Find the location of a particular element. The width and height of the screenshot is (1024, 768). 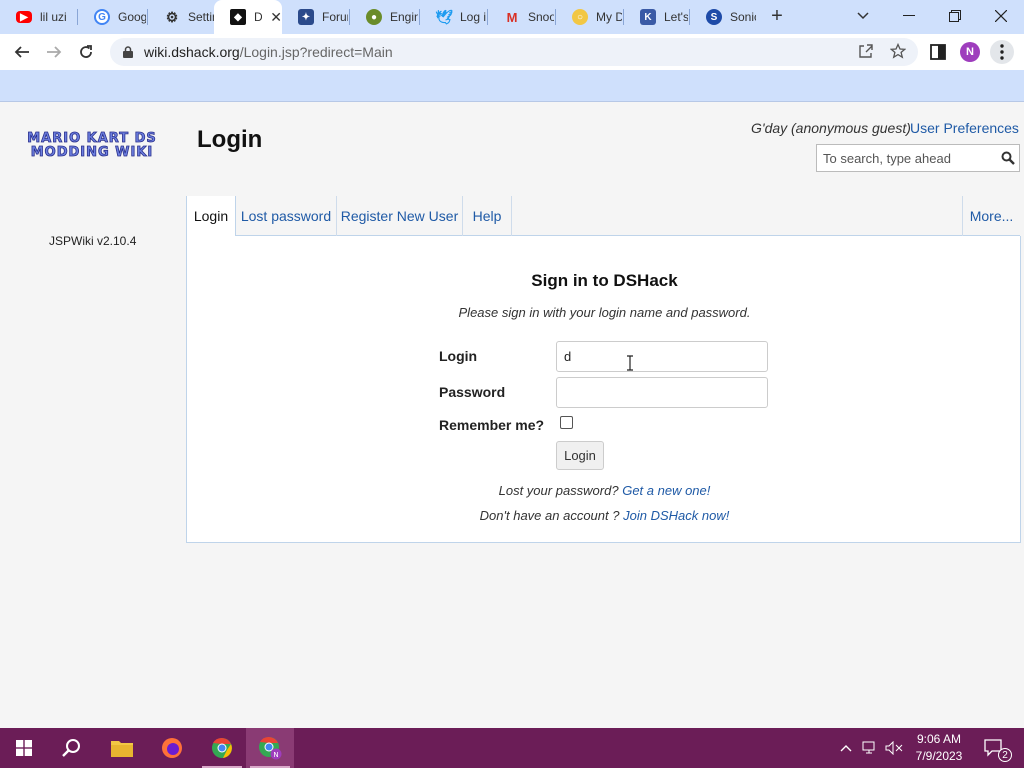

forum-icon: ✦ is located at coordinates (306, 17).